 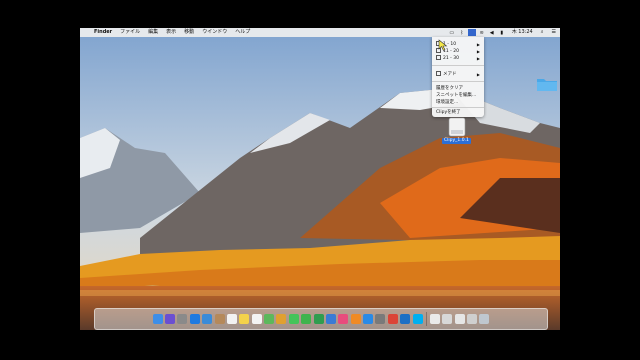 I want to click on siri-icon, so click(x=170, y=319).